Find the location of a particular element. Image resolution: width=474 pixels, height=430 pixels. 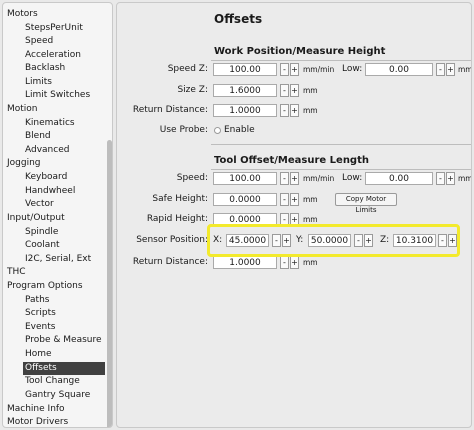

tool-low-increment-button: + is located at coordinates (450, 178).